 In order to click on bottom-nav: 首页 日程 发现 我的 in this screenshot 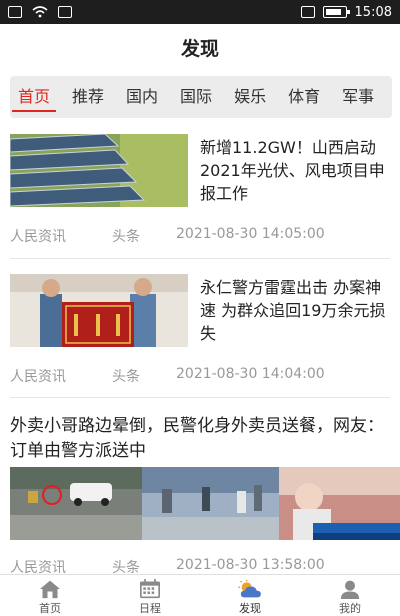, I will do `click(200, 595)`.